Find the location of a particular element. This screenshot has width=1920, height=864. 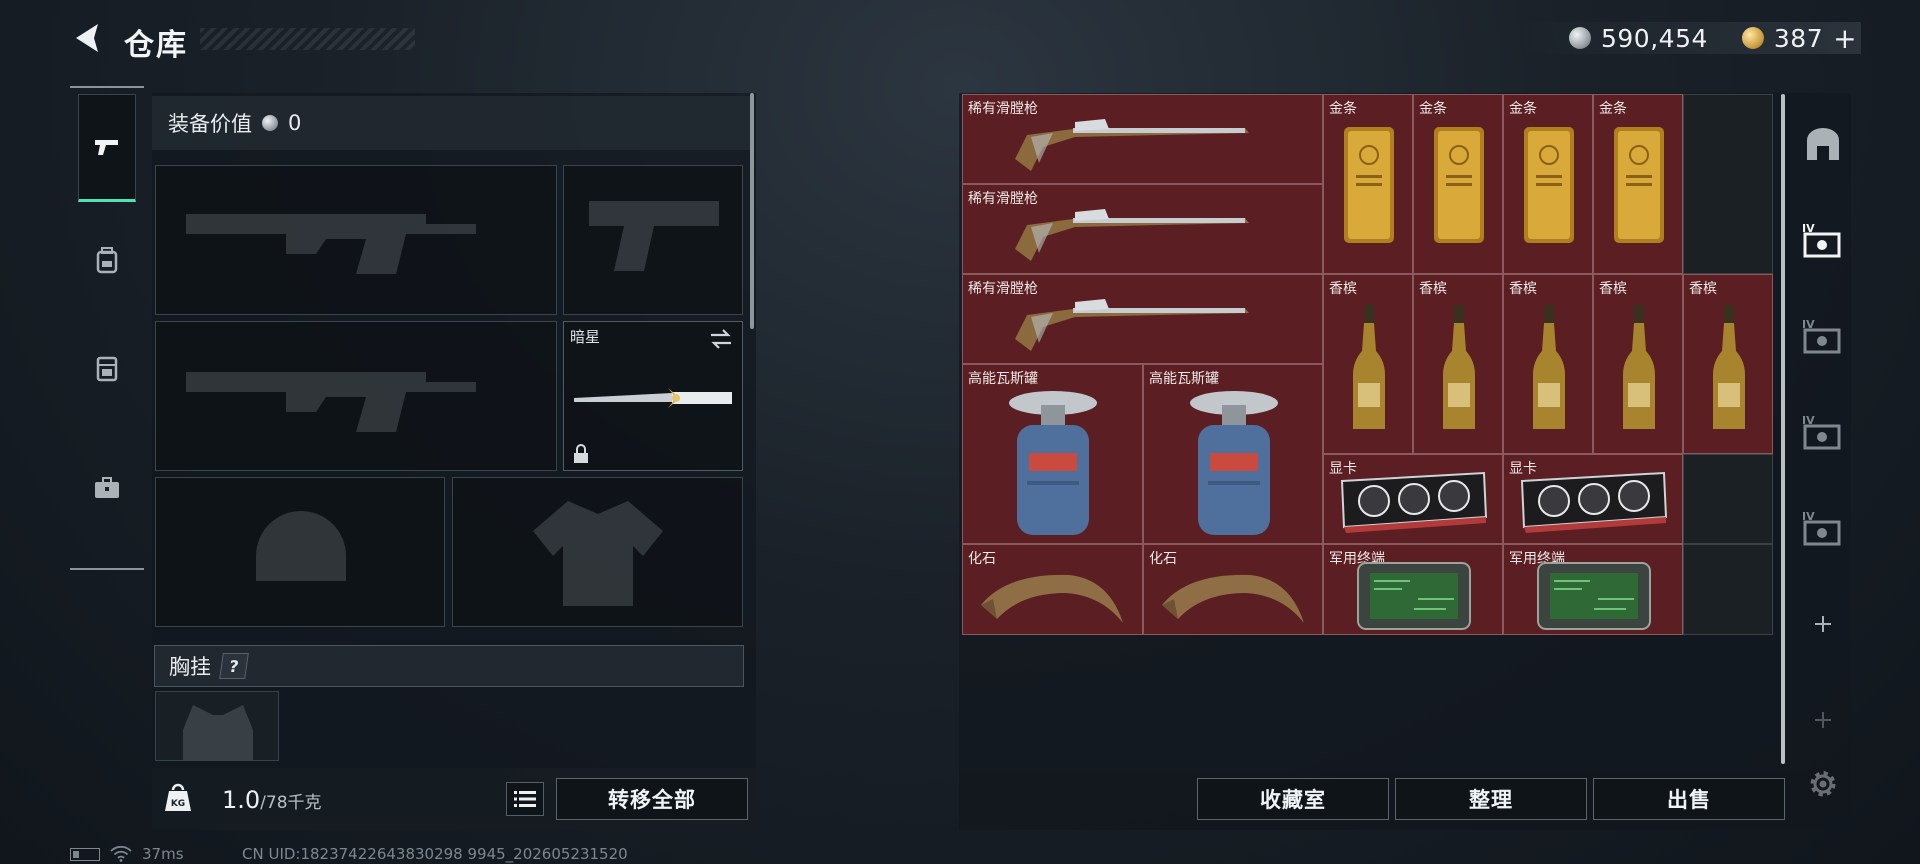

add-stash-tab-button-disabled is located at coordinates (1823, 720).